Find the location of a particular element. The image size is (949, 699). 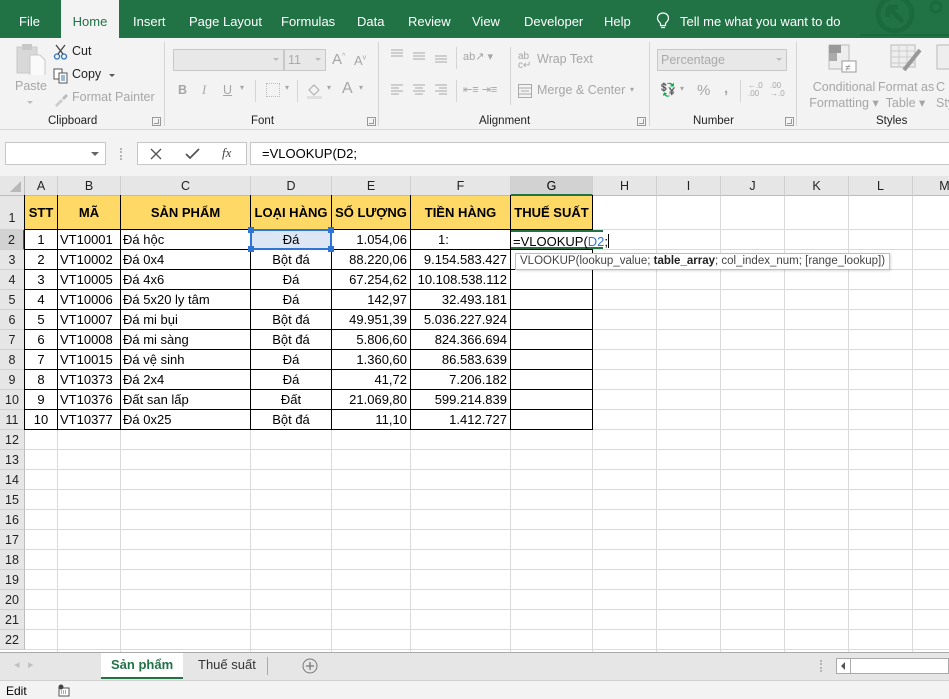

cell-b7: VT10008 is located at coordinates (89, 339).